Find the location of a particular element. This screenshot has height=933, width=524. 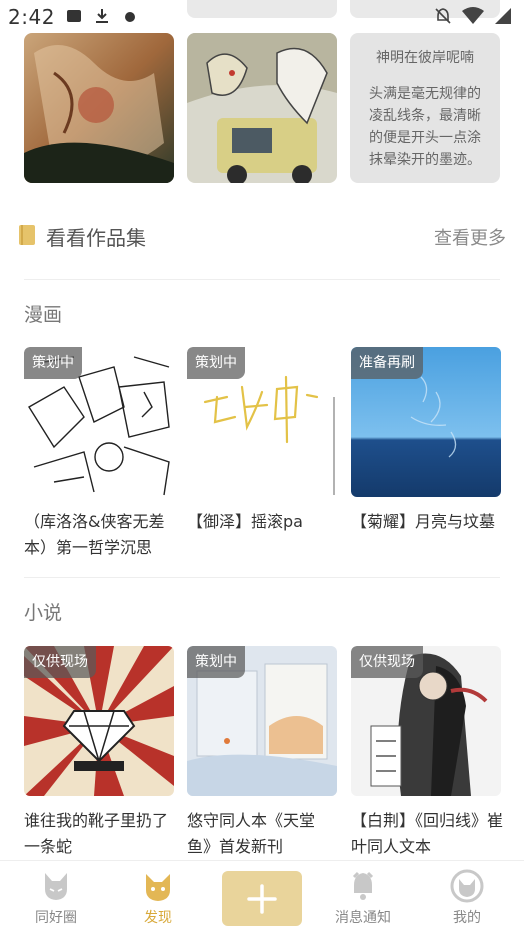

novel-cover-3: 仅供现场 is located at coordinates (426, 721).